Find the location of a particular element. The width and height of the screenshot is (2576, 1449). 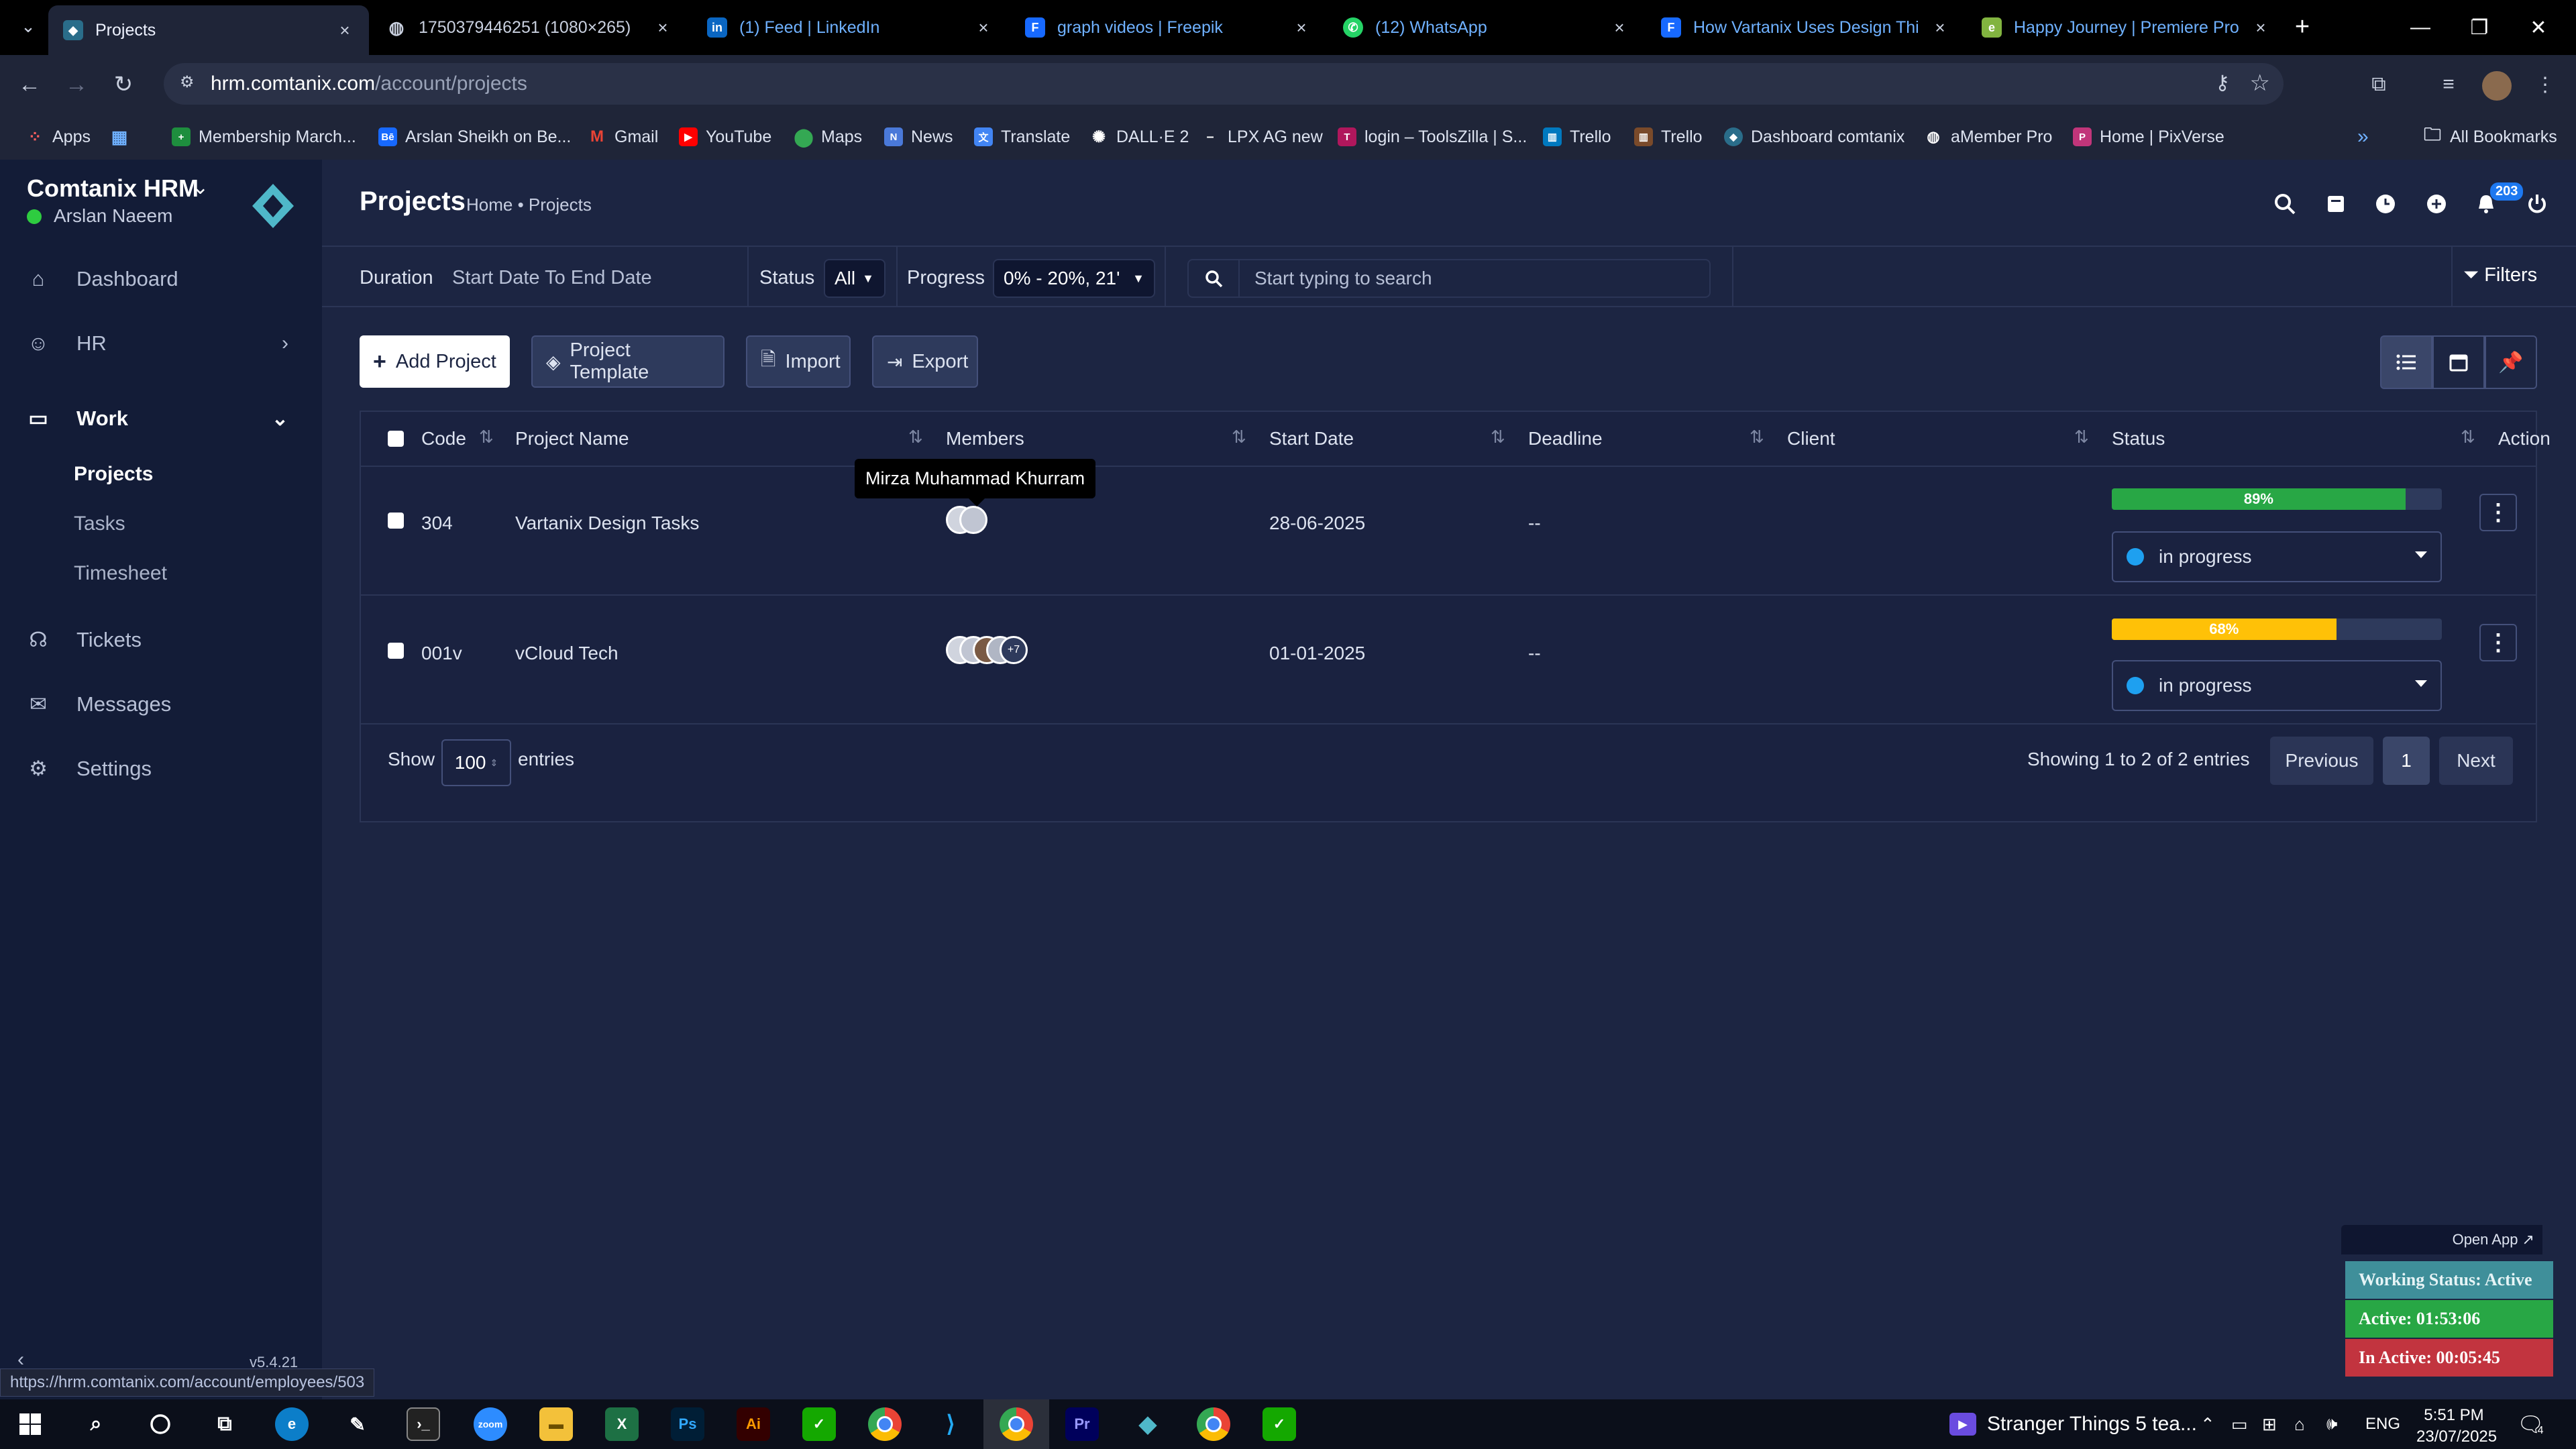

bookmark-lpx: – LPX AG new is located at coordinates (1261, 136).